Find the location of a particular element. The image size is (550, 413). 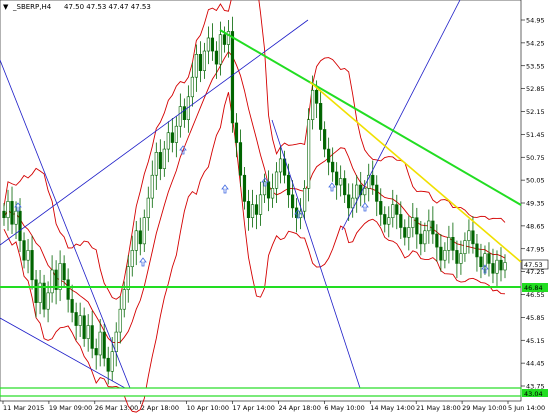

price-tick-label: 44.45 is located at coordinates (535, 364).